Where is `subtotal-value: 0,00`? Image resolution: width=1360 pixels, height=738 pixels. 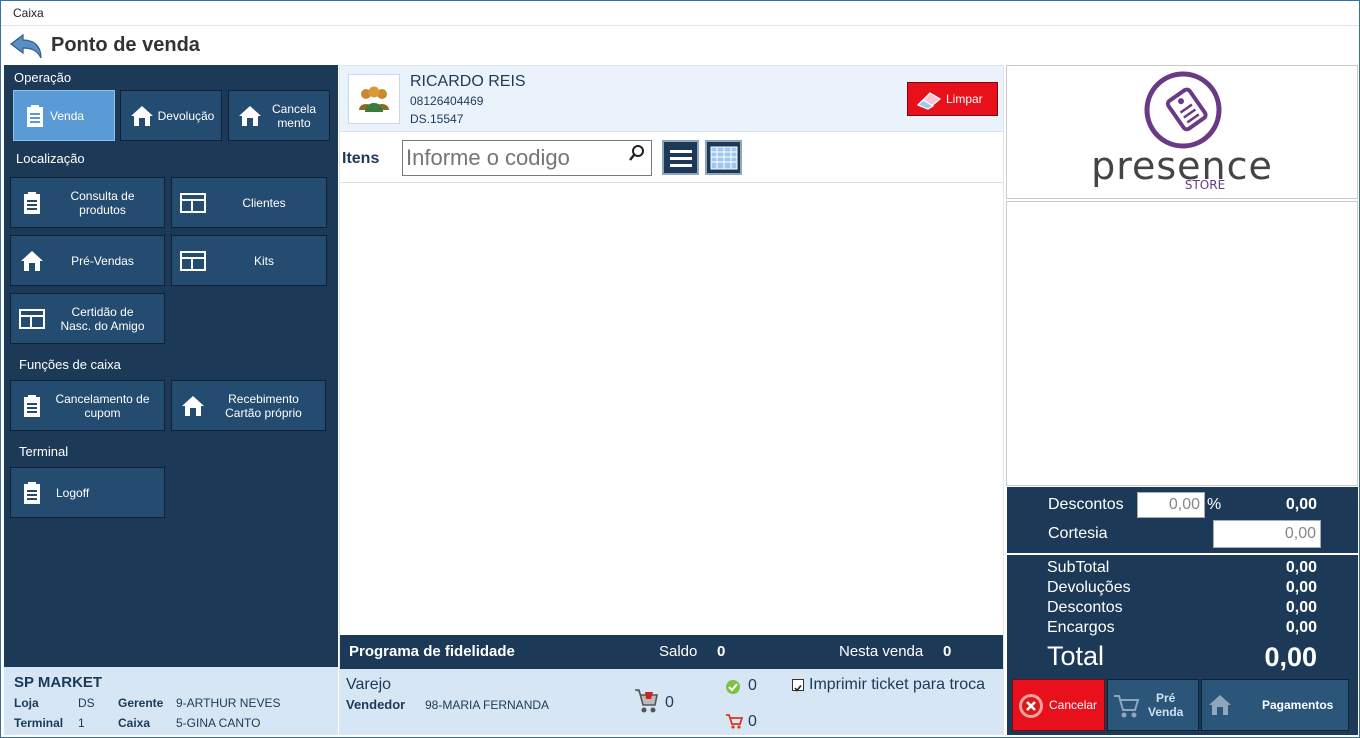 subtotal-value: 0,00 is located at coordinates (1301, 567).